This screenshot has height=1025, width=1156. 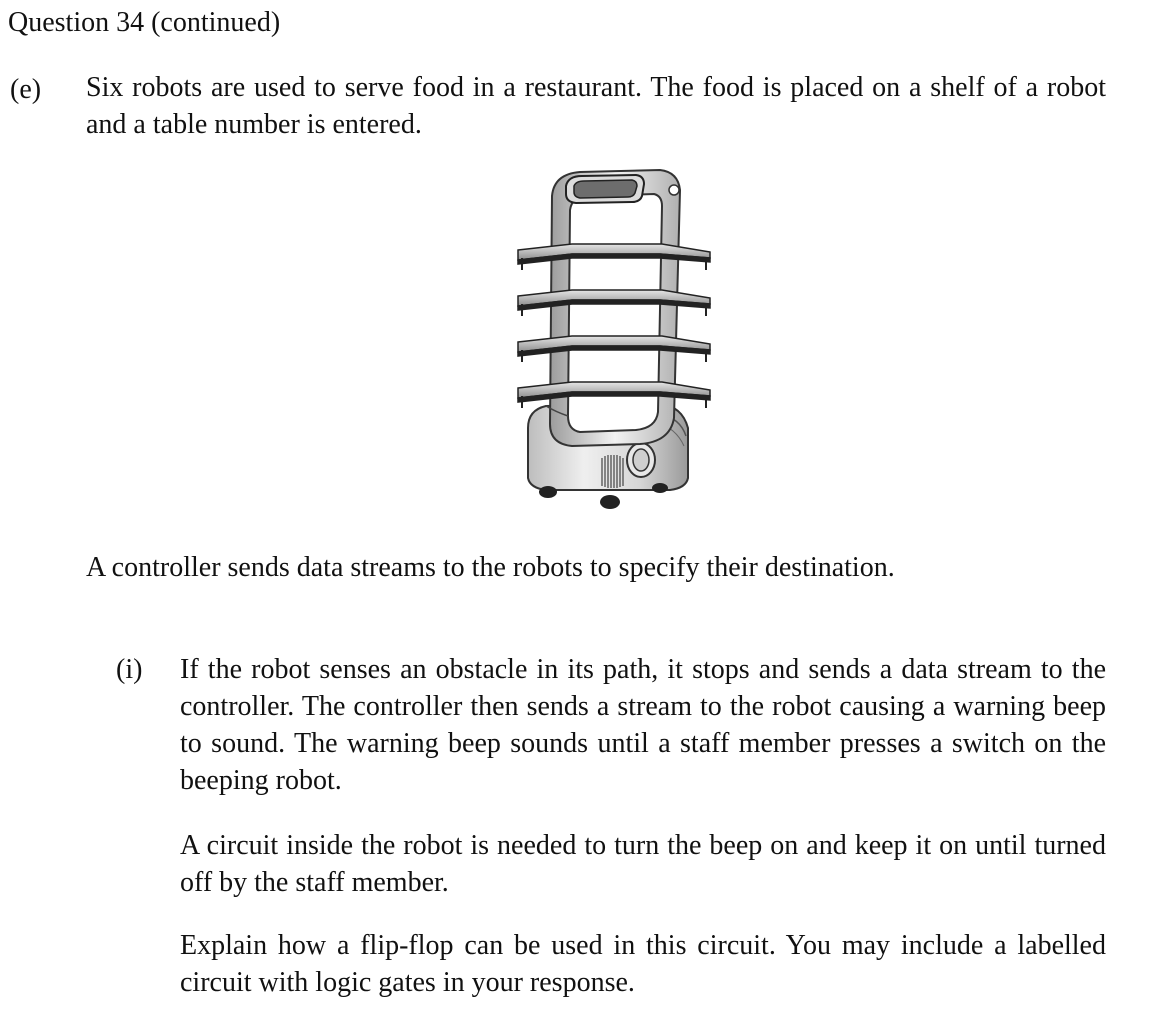 What do you see at coordinates (26, 89) in the screenshot?
I see `part-e-label: (e)` at bounding box center [26, 89].